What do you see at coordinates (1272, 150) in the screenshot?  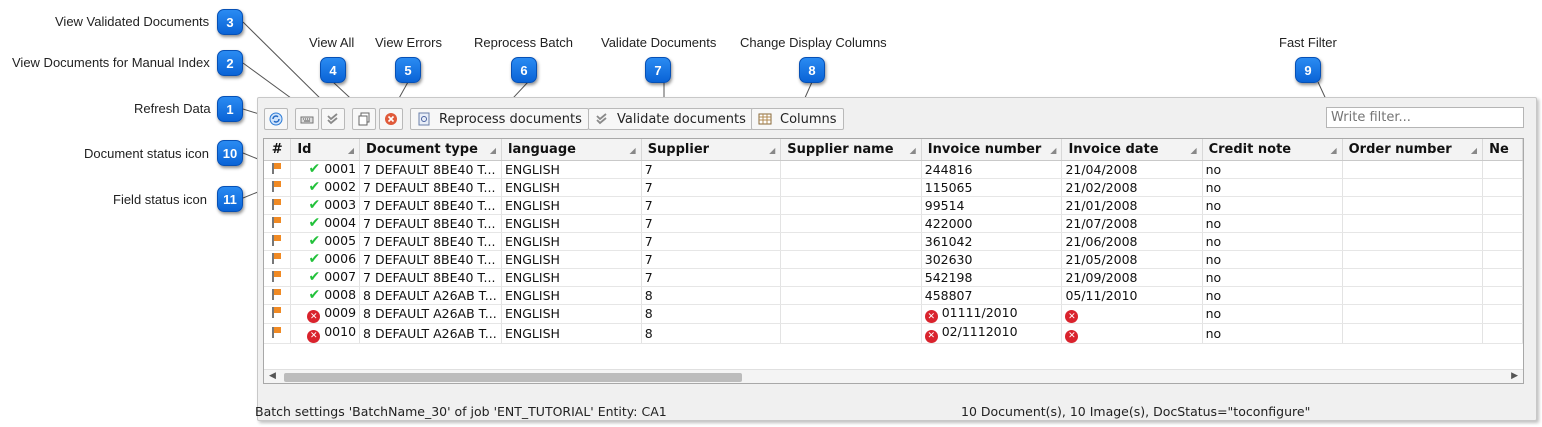 I see `col-header-credit-note: Credit note ◢` at bounding box center [1272, 150].